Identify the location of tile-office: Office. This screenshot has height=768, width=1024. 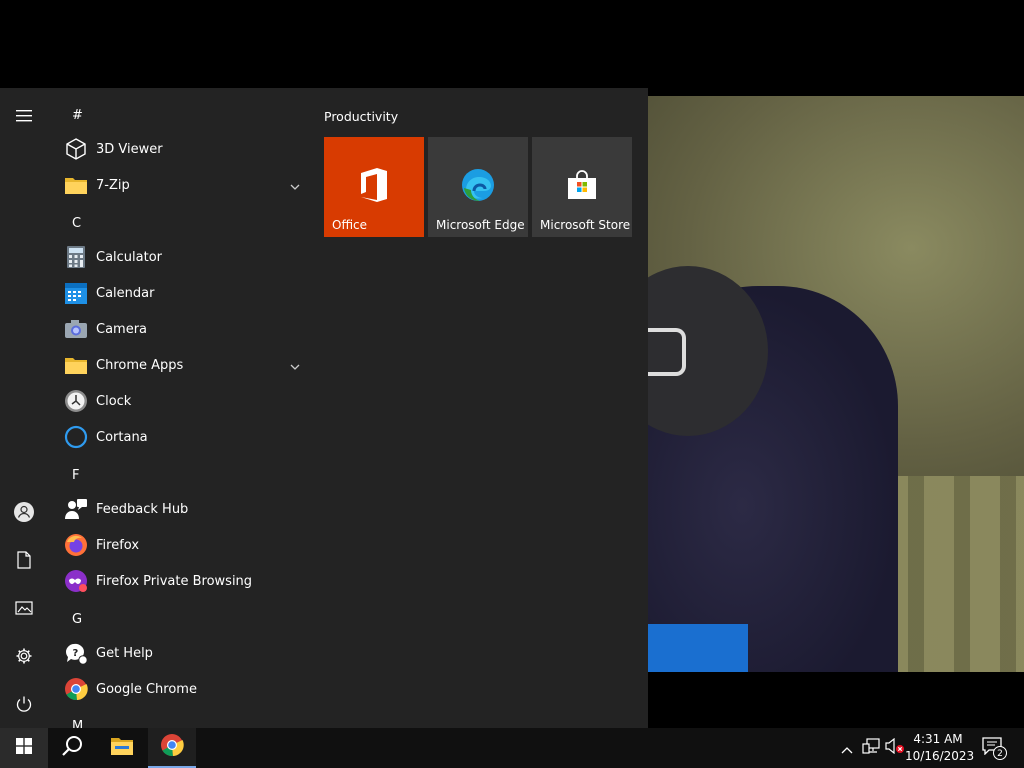
(374, 187).